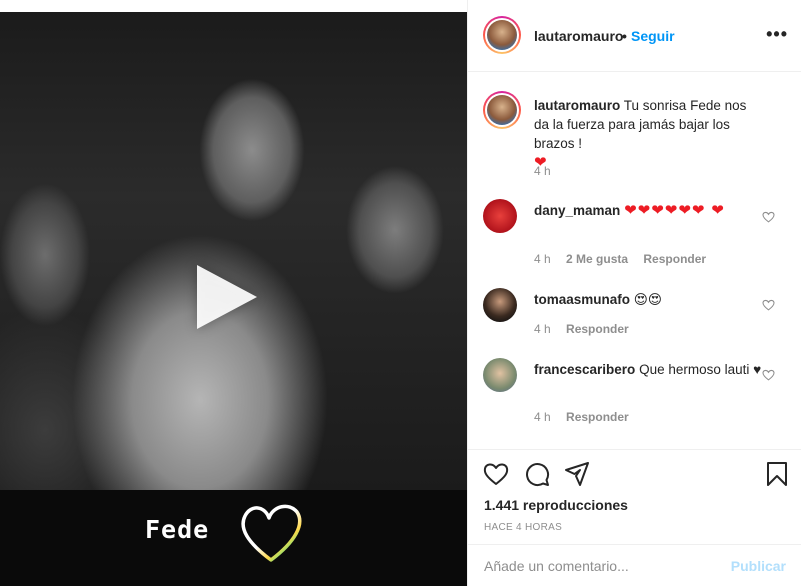 The image size is (801, 586). I want to click on caption-meta: 4 h, so click(548, 171).